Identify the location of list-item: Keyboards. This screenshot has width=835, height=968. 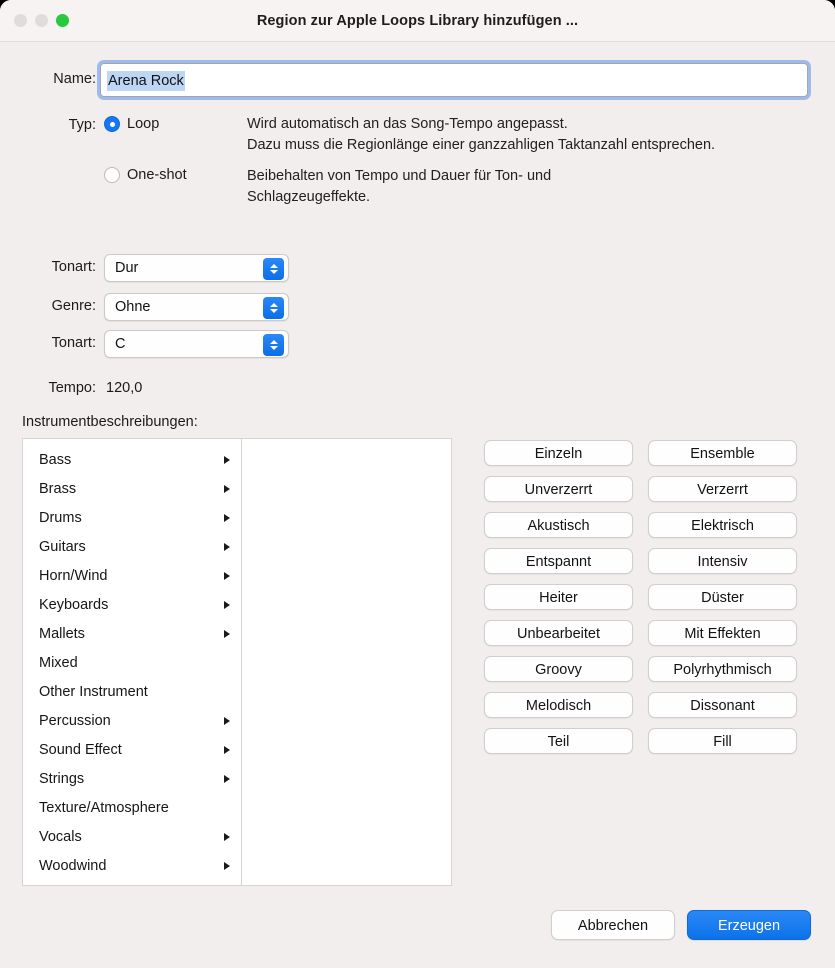
(132, 605).